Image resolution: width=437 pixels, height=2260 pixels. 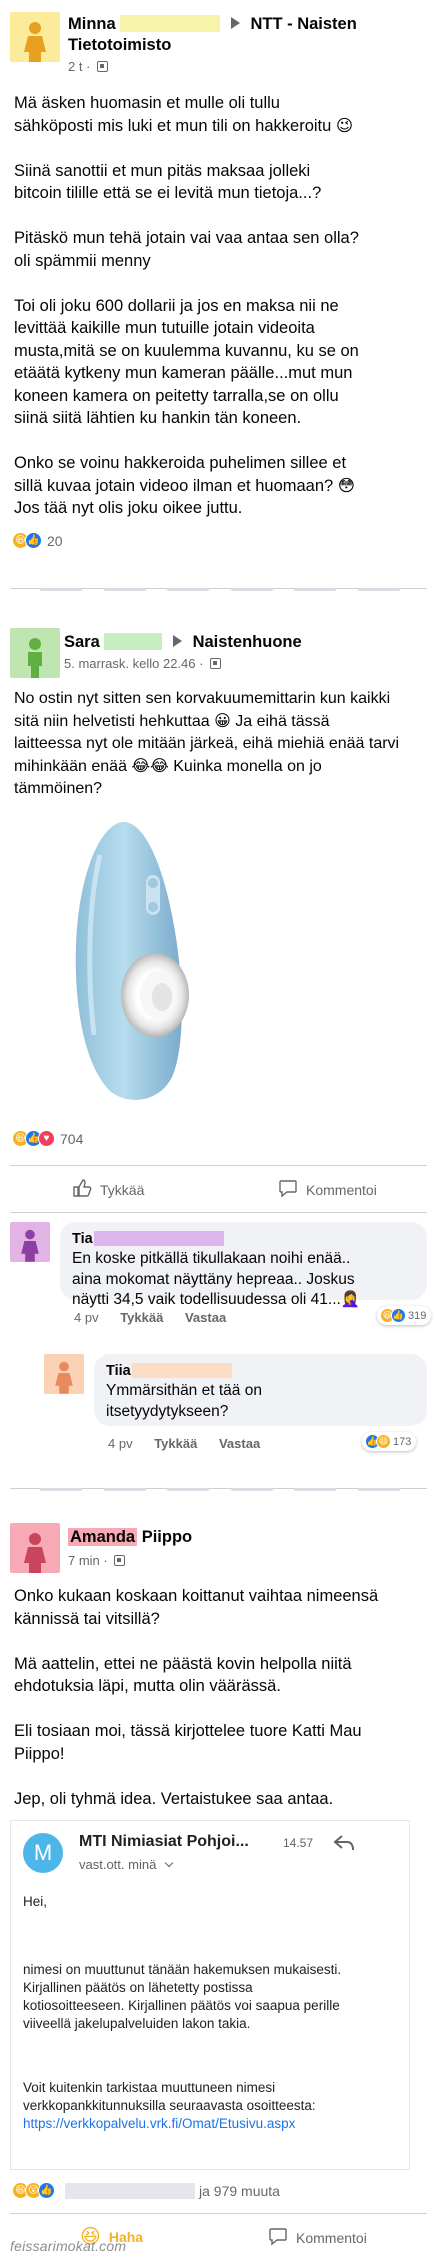 I want to click on commenter-name: Tia, so click(x=243, y=1239).